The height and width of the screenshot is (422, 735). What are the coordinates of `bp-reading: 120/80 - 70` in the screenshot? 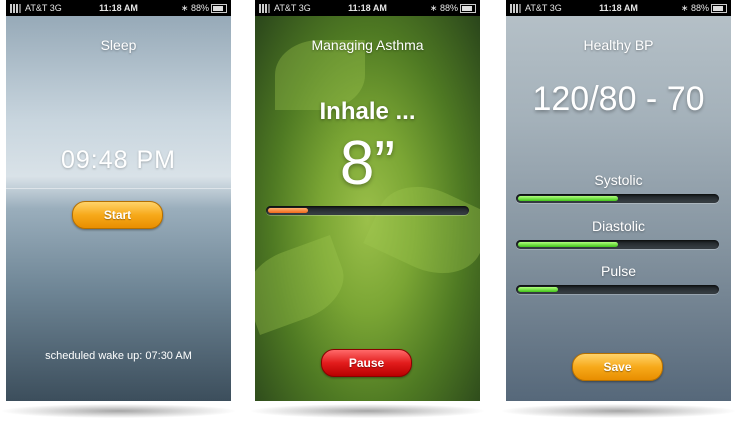 It's located at (618, 99).